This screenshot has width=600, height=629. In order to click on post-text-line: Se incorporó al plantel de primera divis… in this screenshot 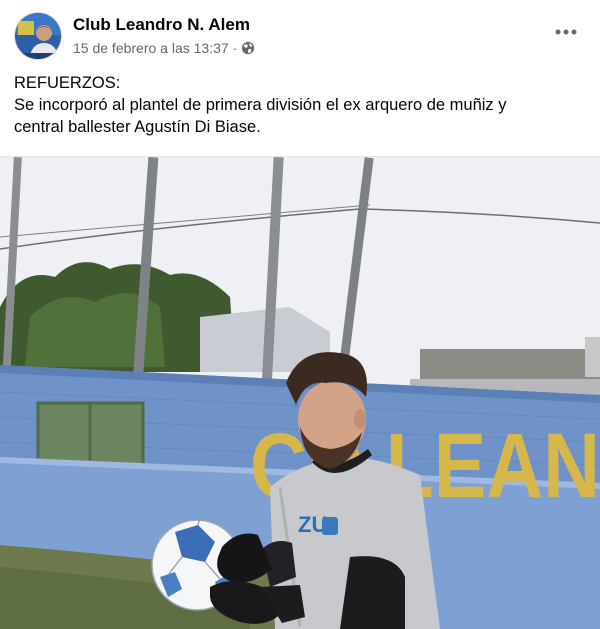, I will do `click(260, 105)`.